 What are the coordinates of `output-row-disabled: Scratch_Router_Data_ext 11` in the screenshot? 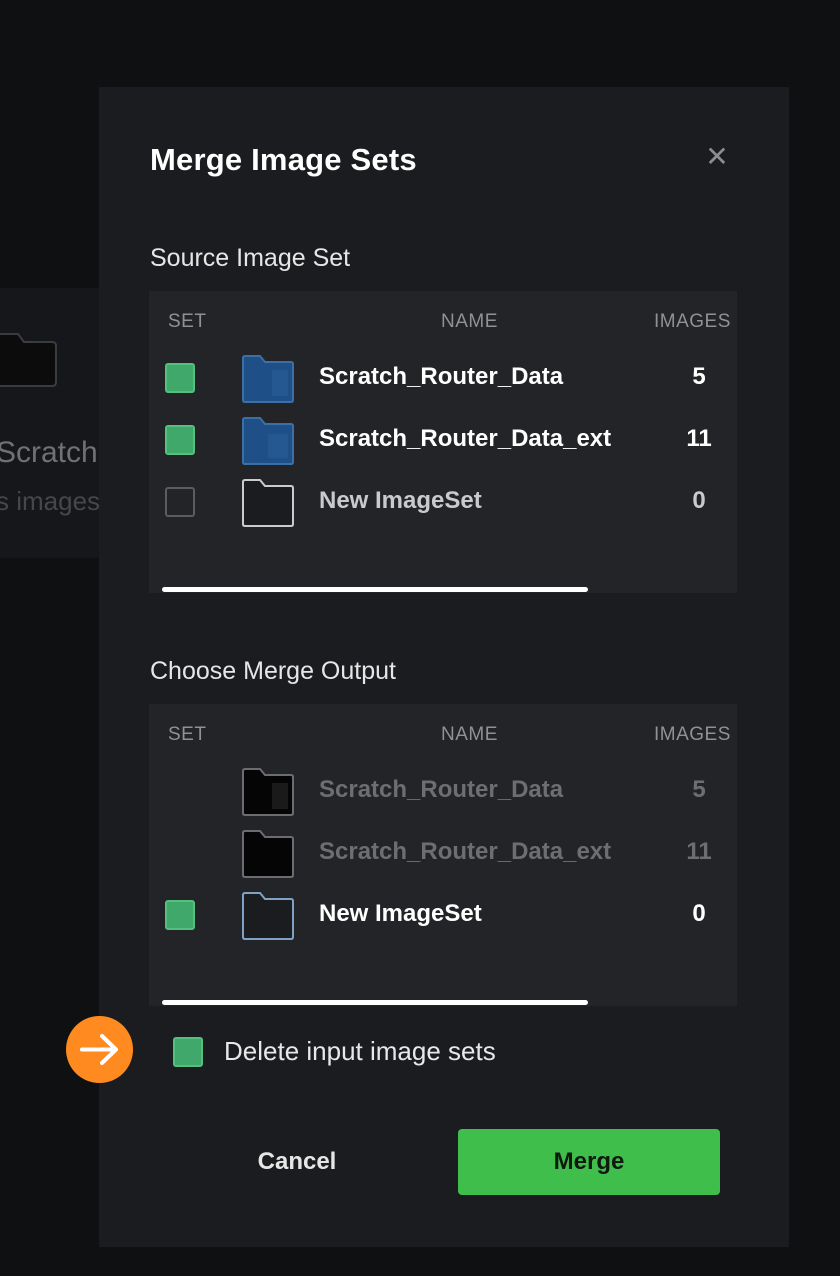 It's located at (443, 855).